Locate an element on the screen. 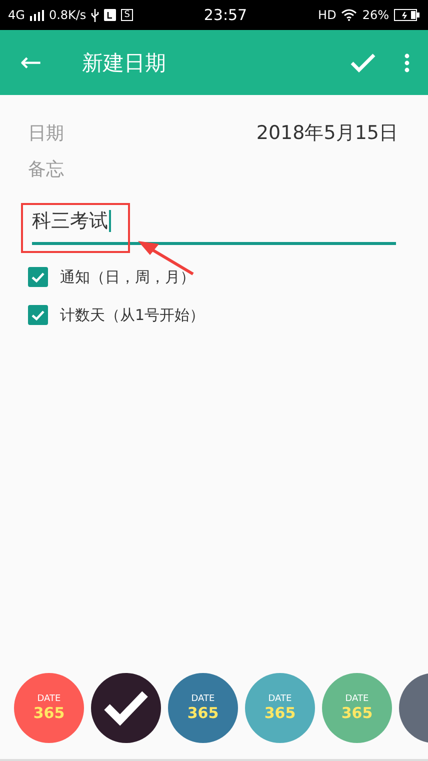  date-value: 2018年5月15日 is located at coordinates (327, 133).